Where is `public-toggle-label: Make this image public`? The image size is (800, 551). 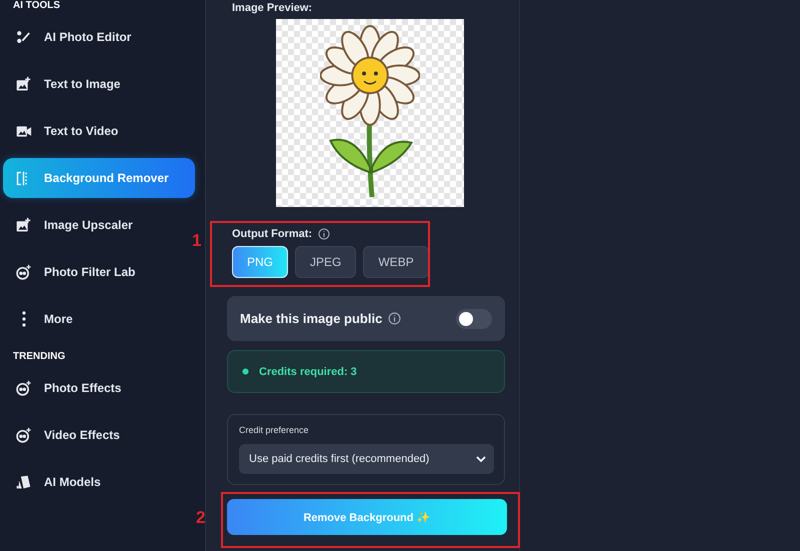
public-toggle-label: Make this image public is located at coordinates (311, 318).